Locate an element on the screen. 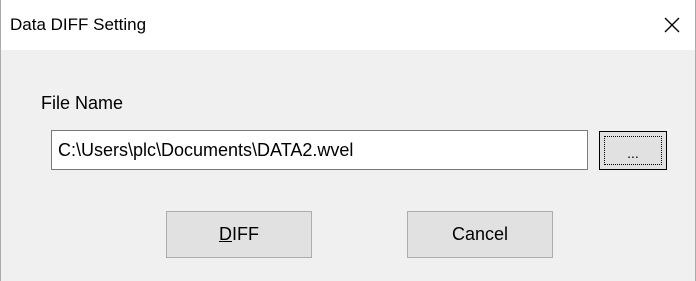 This screenshot has height=281, width=696. close-button is located at coordinates (672, 25).